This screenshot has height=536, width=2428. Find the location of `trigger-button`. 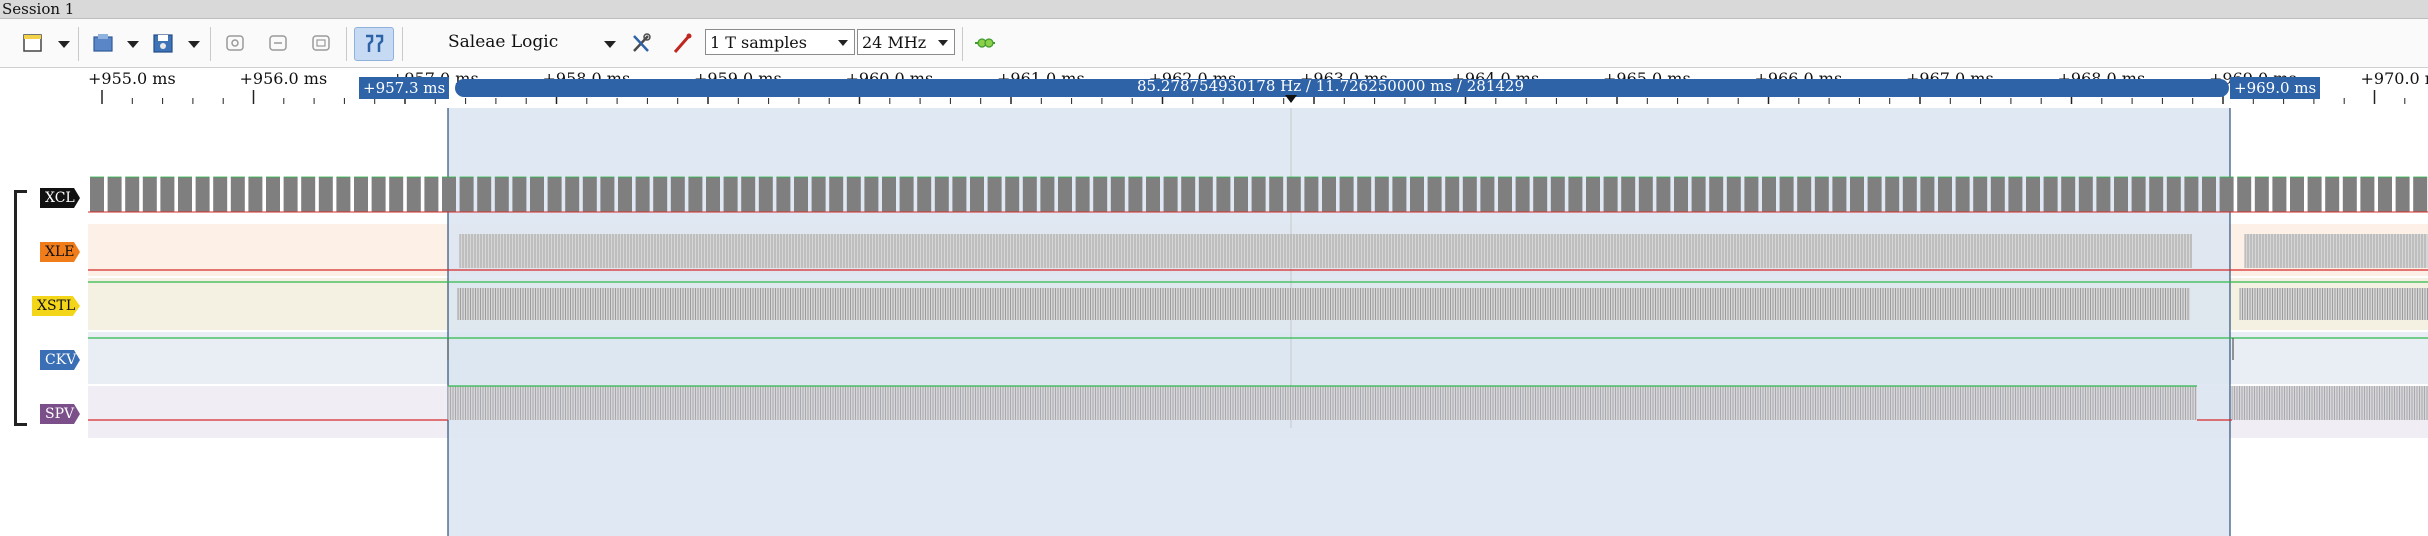

trigger-button is located at coordinates (683, 43).